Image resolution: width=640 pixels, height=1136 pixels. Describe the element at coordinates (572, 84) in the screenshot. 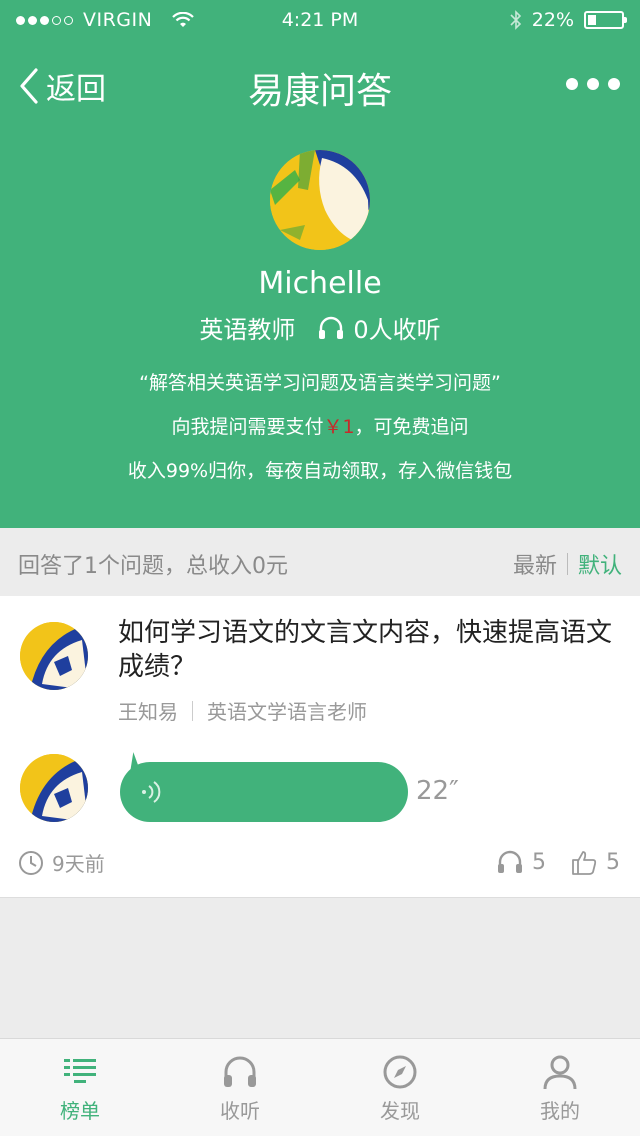

I see `more-icon` at that location.